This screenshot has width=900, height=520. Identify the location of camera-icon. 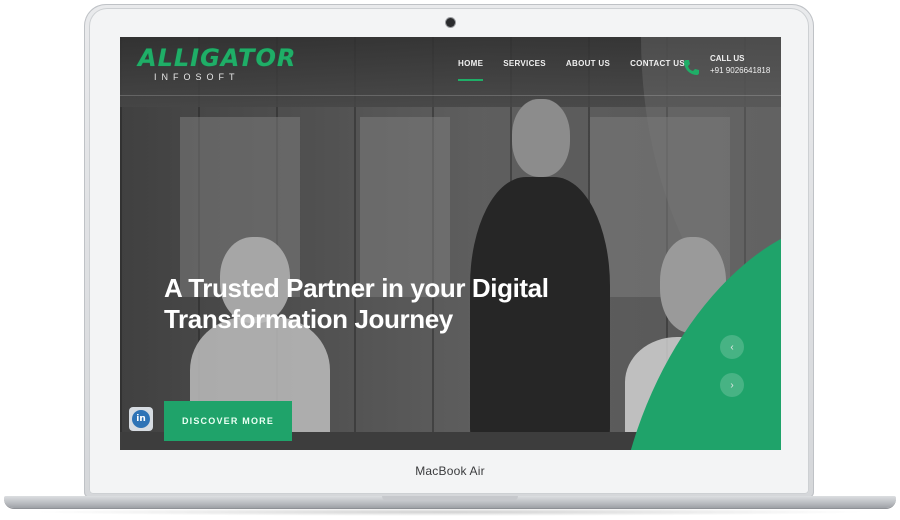
(450, 22).